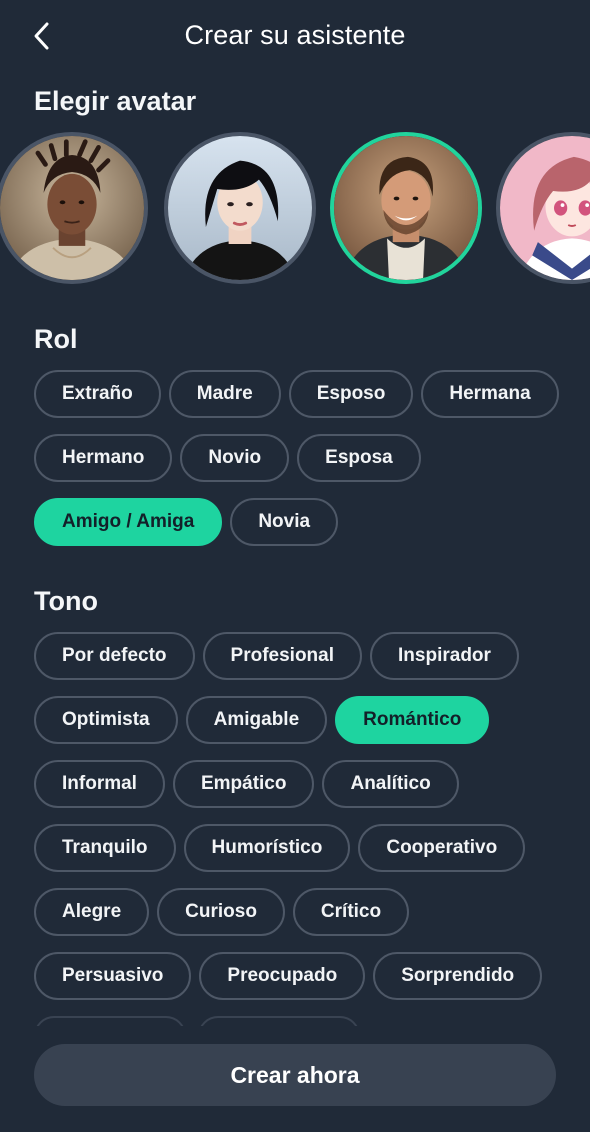 The image size is (590, 1132). Describe the element at coordinates (543, 208) in the screenshot. I see `avatar-anime-girl` at that location.